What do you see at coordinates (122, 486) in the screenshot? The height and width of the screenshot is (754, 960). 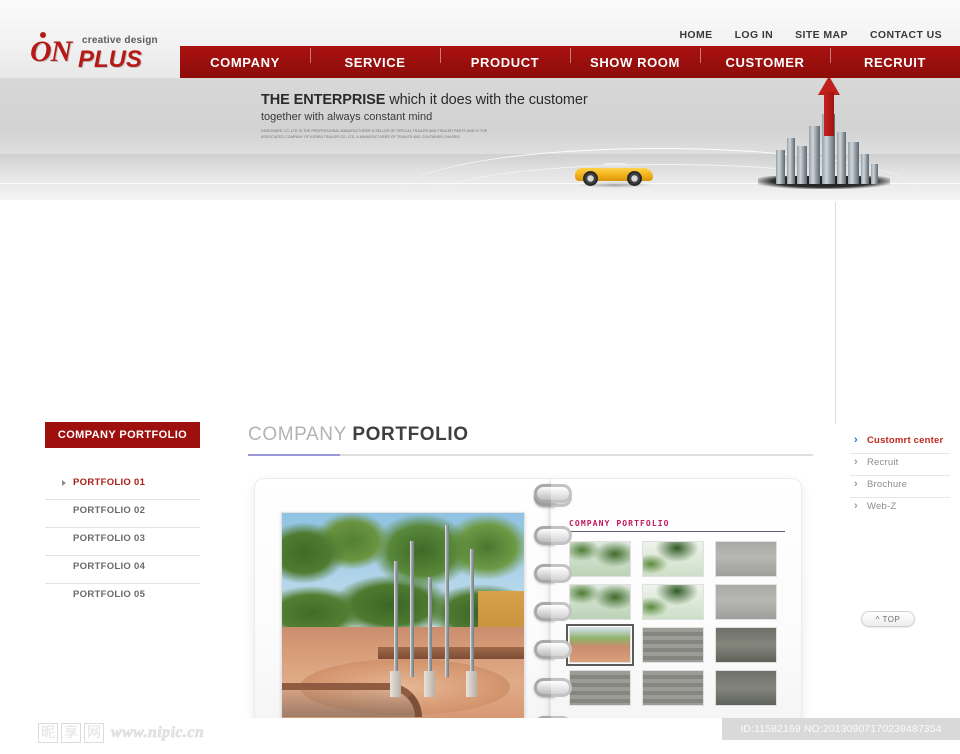 I see `sidebar-item-portfolio-01: PORTFOLIO 01` at bounding box center [122, 486].